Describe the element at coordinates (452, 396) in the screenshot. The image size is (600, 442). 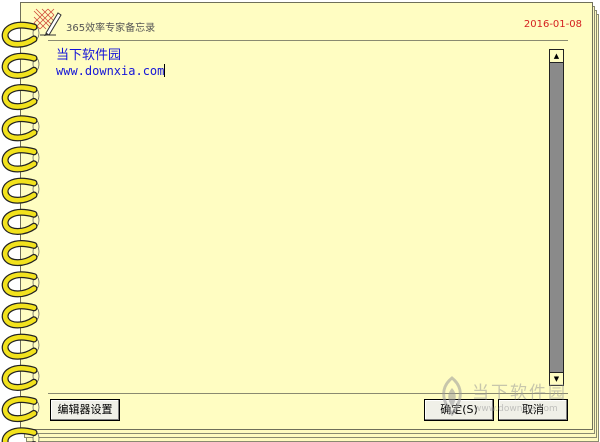
I see `watermark-logo-icon` at that location.